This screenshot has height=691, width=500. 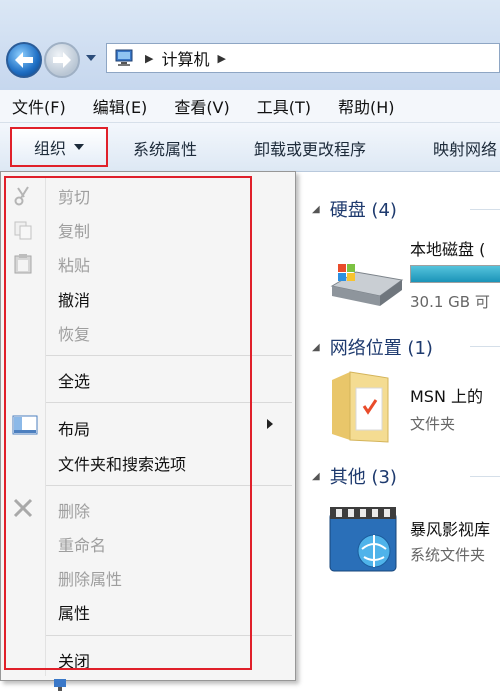 What do you see at coordinates (465, 148) in the screenshot?
I see `map-network-drive-button: 映射网络` at bounding box center [465, 148].